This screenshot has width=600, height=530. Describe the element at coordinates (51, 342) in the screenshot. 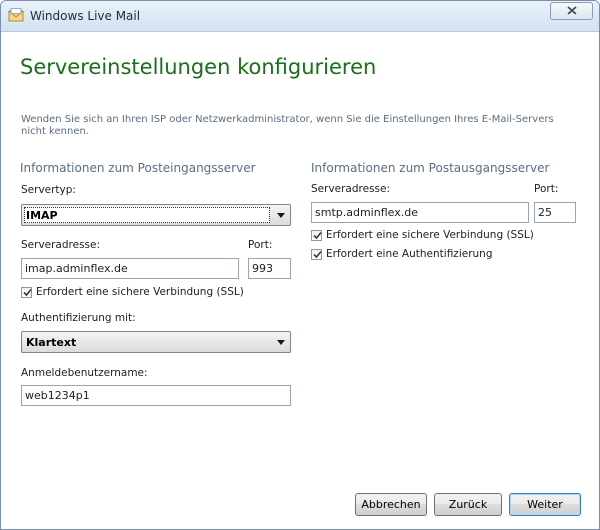

I see `auth-method-value: Klartext` at that location.